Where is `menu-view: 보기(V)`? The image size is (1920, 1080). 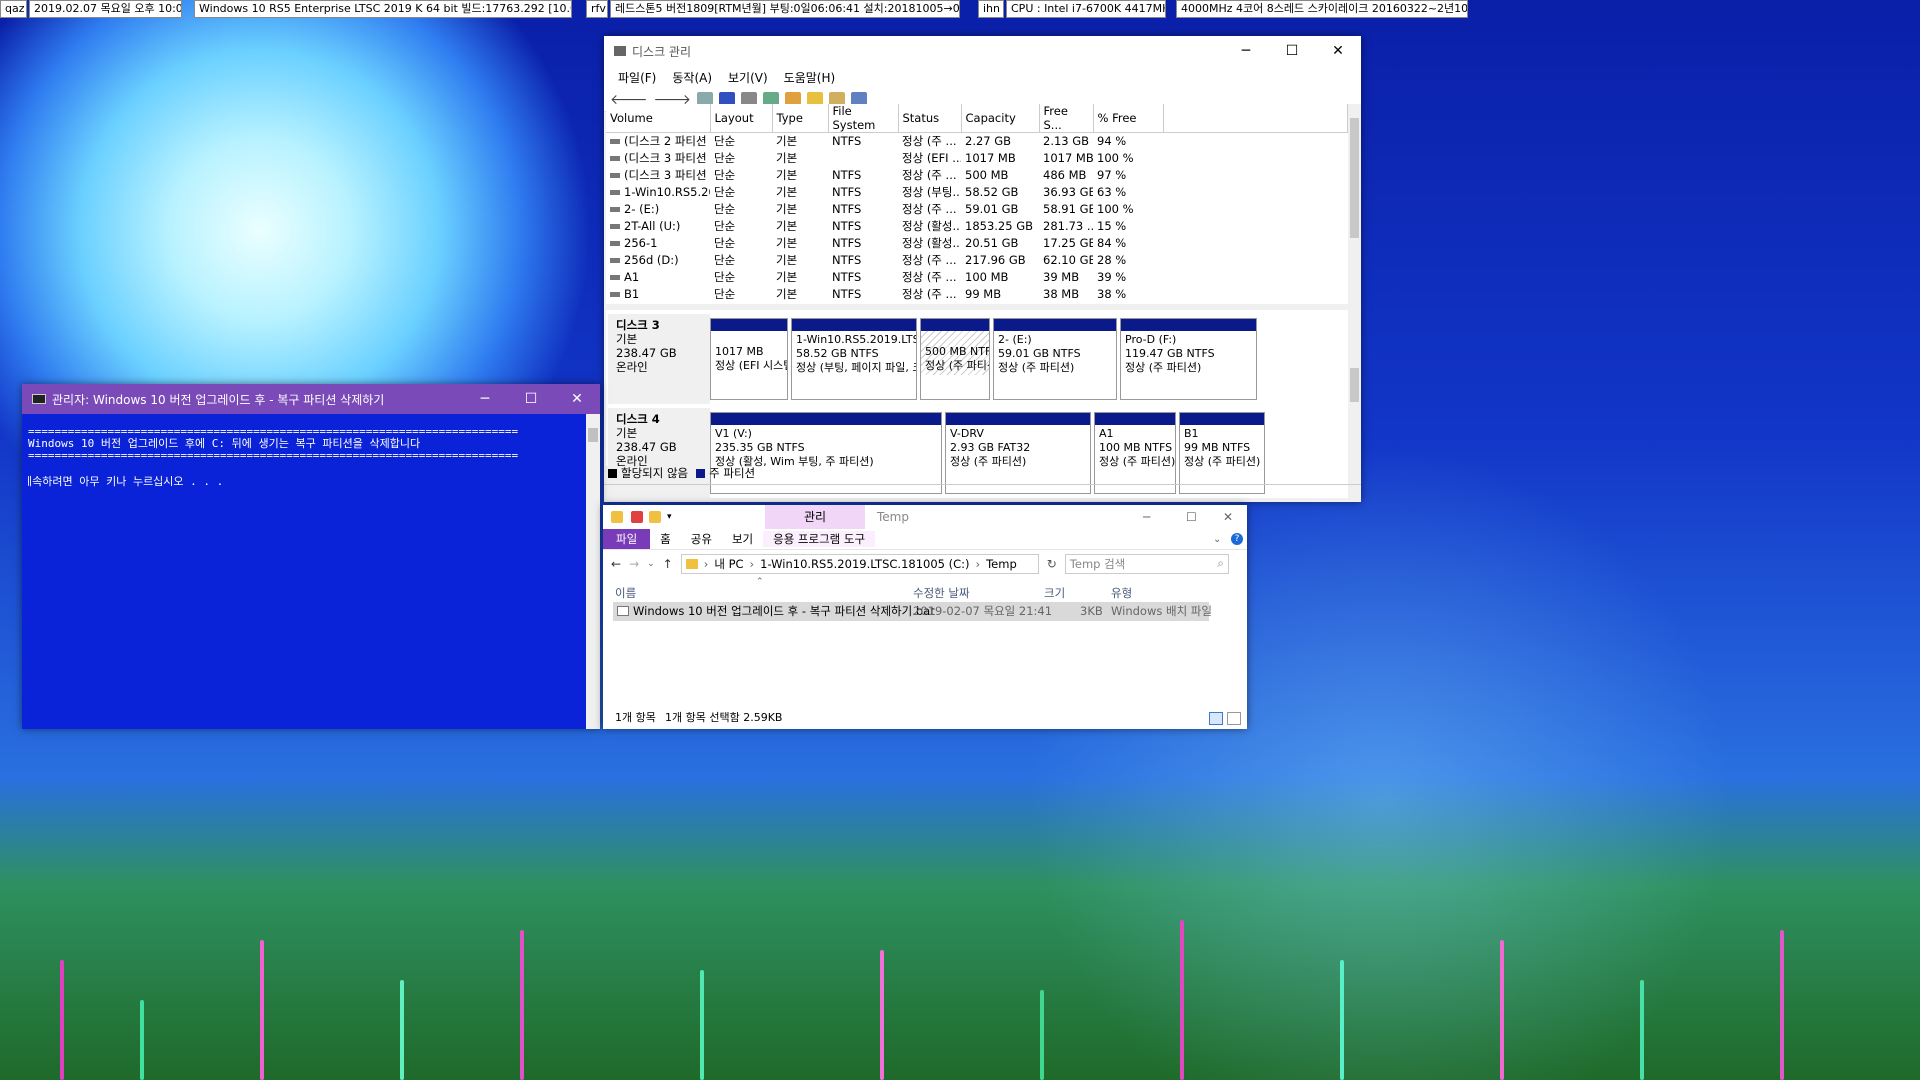 menu-view: 보기(V) is located at coordinates (748, 77).